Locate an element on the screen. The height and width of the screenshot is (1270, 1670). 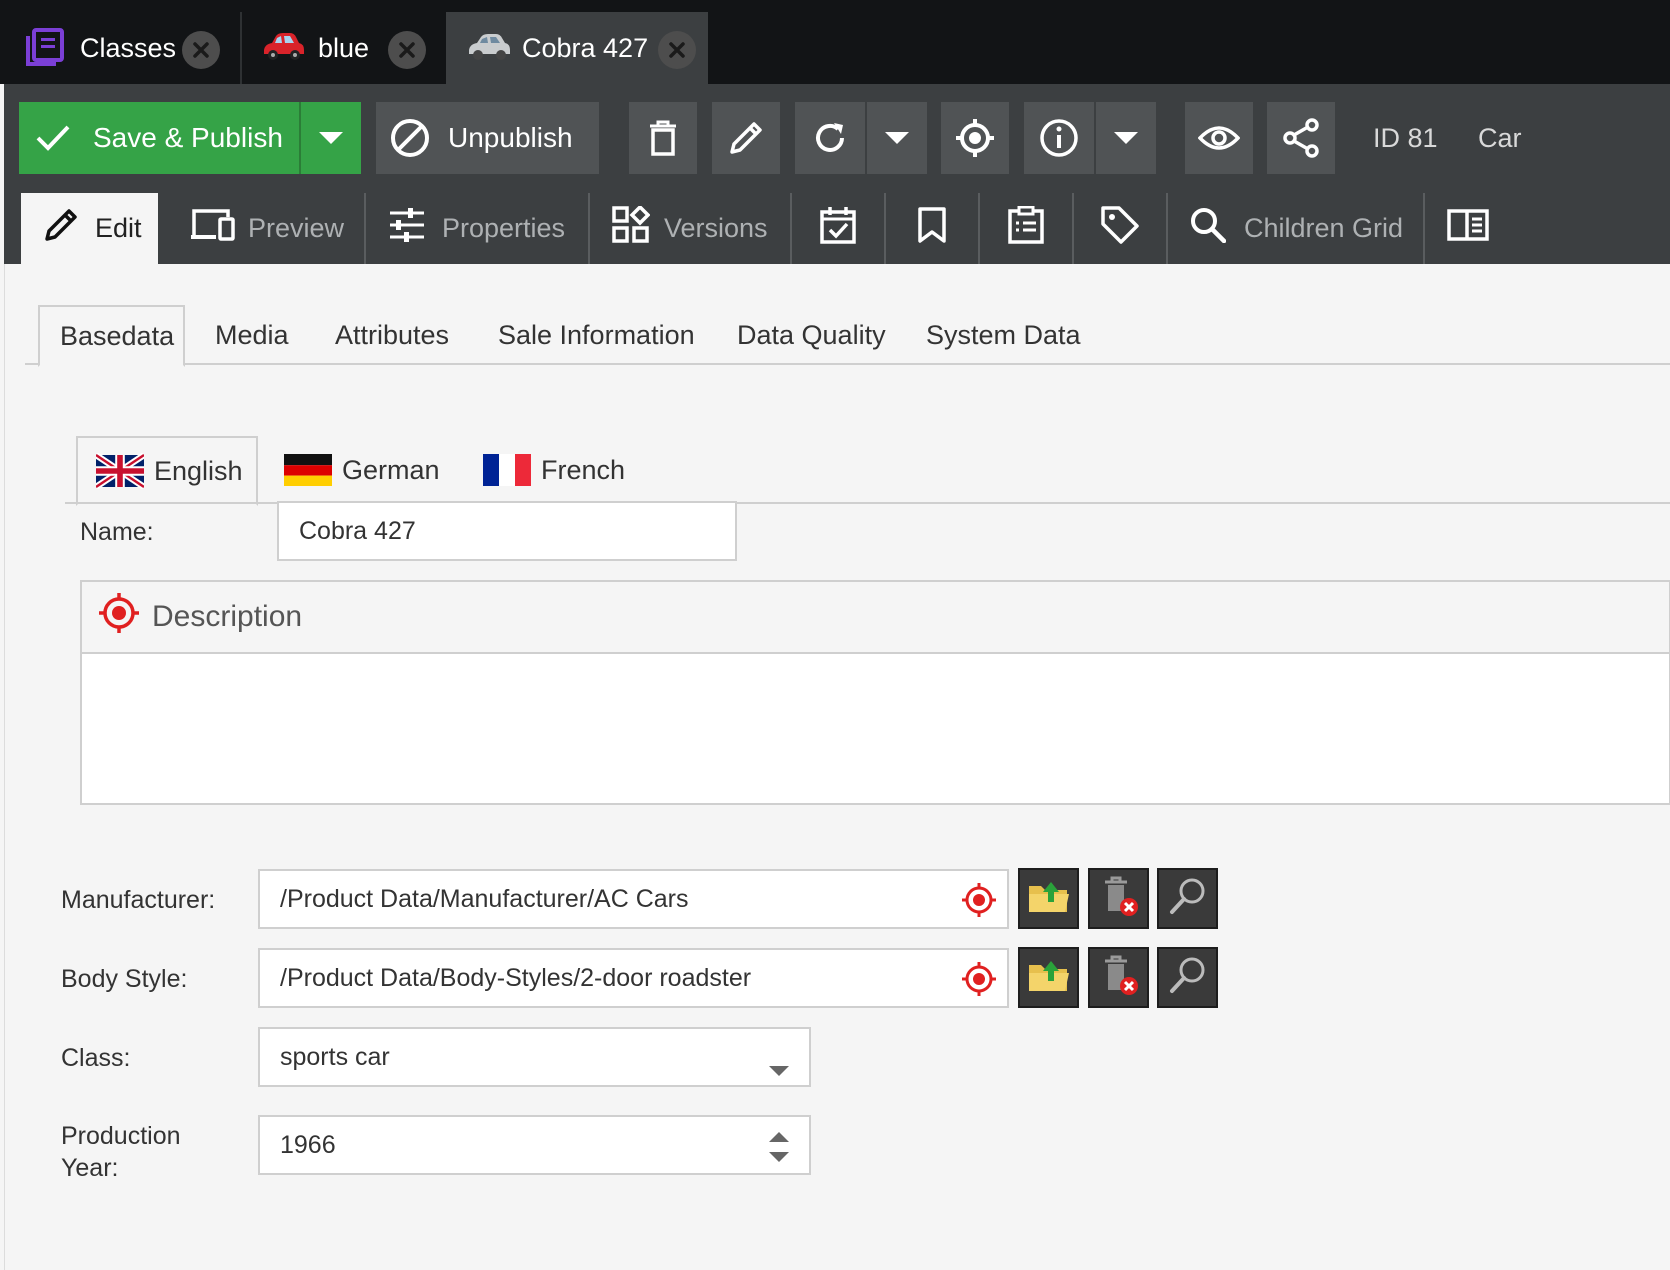
tab-properties: Properties is located at coordinates (477, 228).